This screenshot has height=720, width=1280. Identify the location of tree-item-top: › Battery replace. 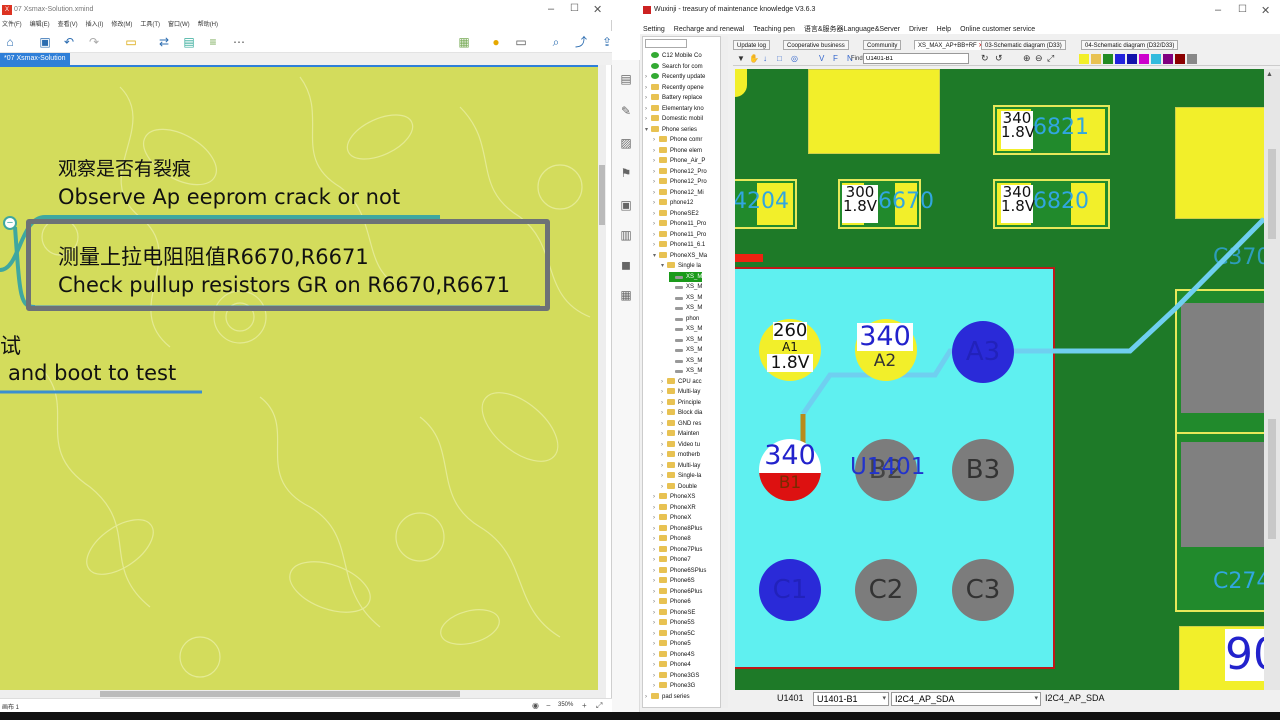
(673, 98).